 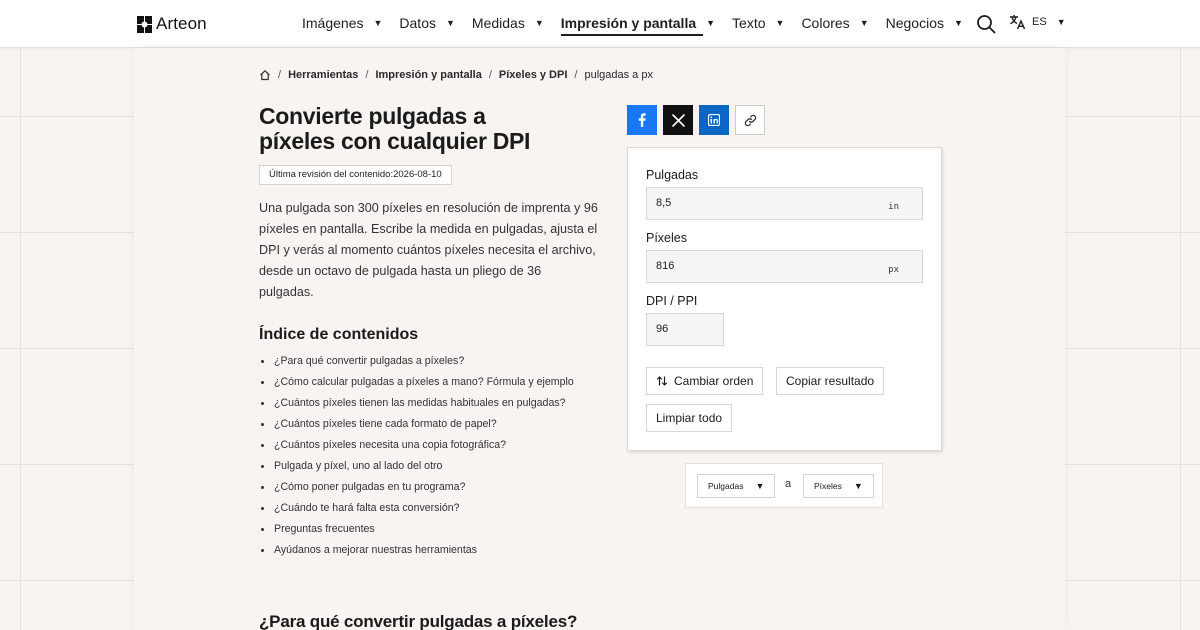 What do you see at coordinates (395, 141) in the screenshot?
I see `page-title-line2: píxeles con cualquier DPI` at bounding box center [395, 141].